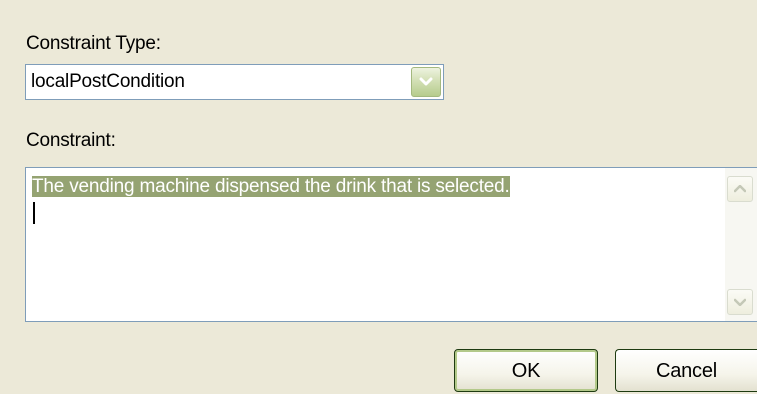  What do you see at coordinates (93, 43) in the screenshot?
I see `constraint-type-label: Constraint Type:` at bounding box center [93, 43].